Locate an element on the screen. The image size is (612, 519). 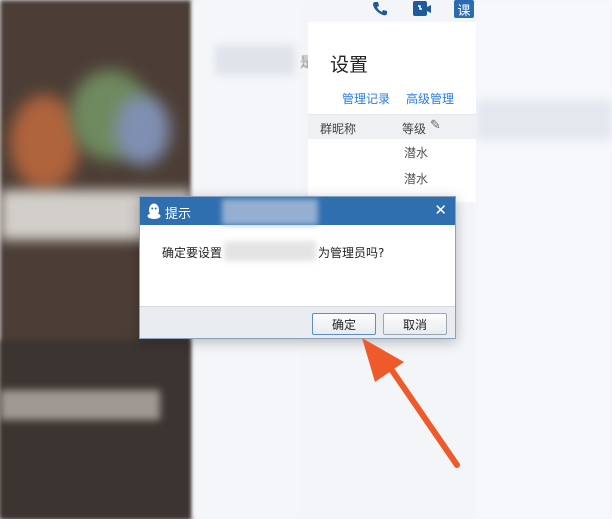
background-left-lower is located at coordinates (96, 429).